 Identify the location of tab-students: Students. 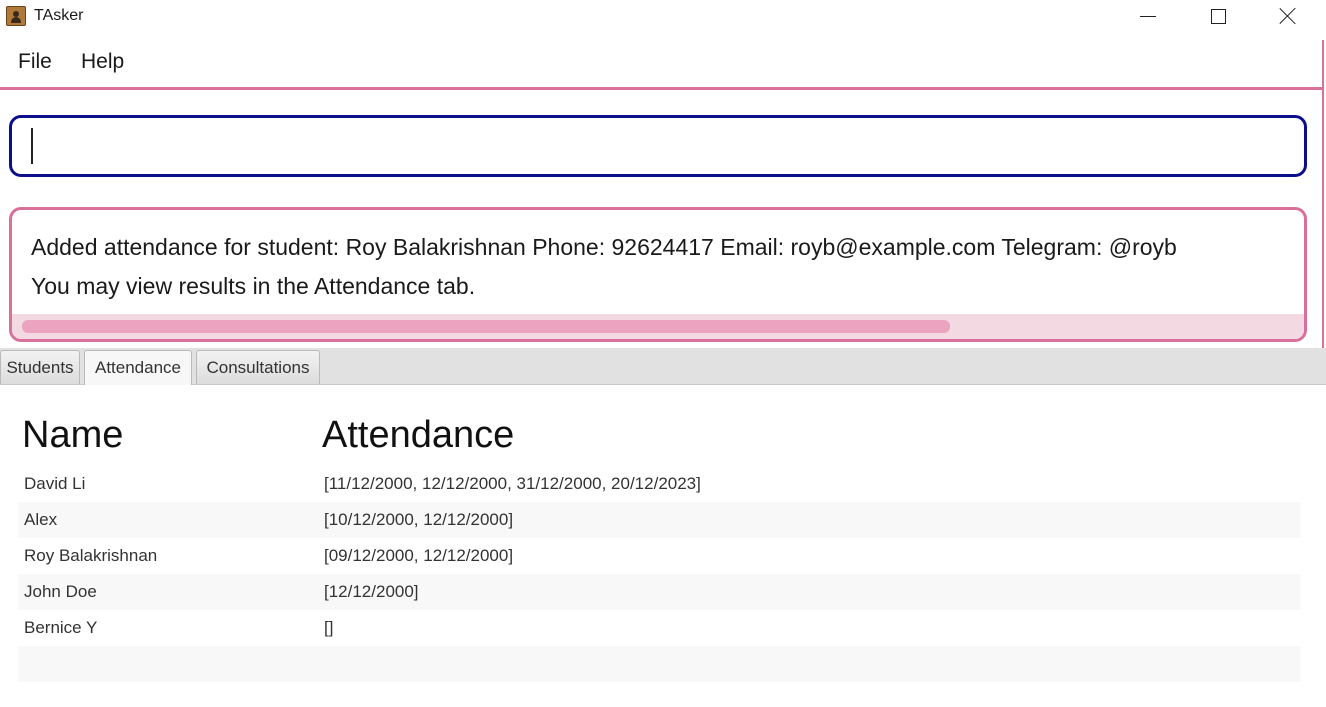
(40, 367).